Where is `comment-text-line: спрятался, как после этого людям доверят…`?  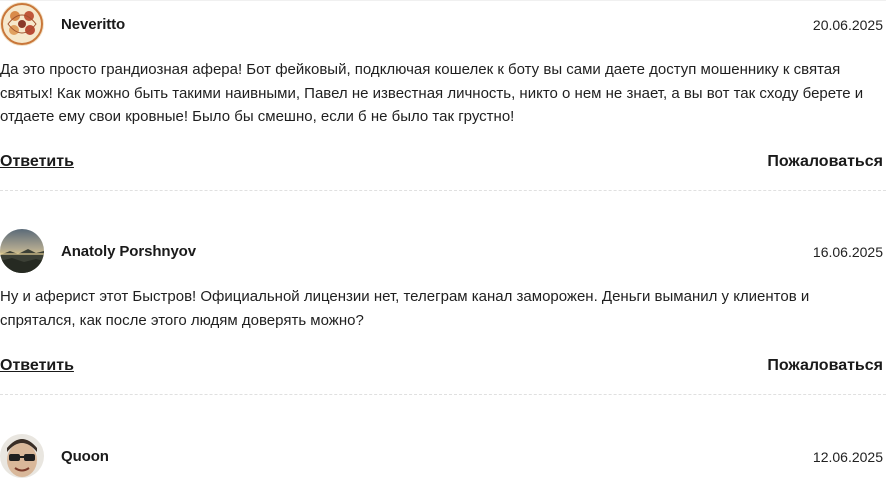 comment-text-line: спрятался, как после этого людям доверят… is located at coordinates (182, 320).